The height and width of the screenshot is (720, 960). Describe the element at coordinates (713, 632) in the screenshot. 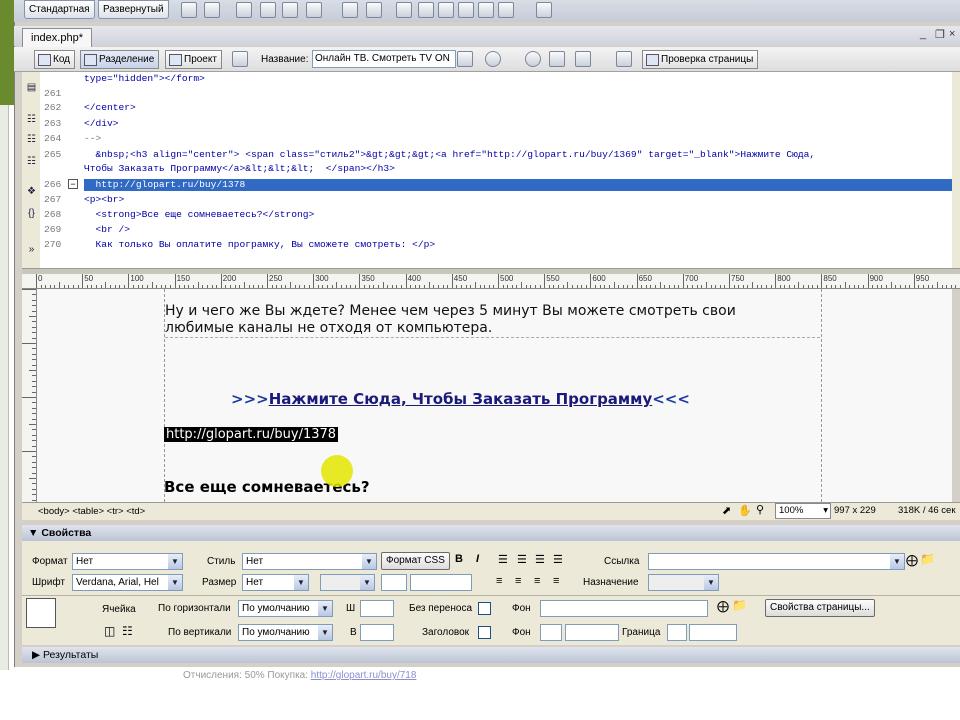

I see `border-color-input` at that location.